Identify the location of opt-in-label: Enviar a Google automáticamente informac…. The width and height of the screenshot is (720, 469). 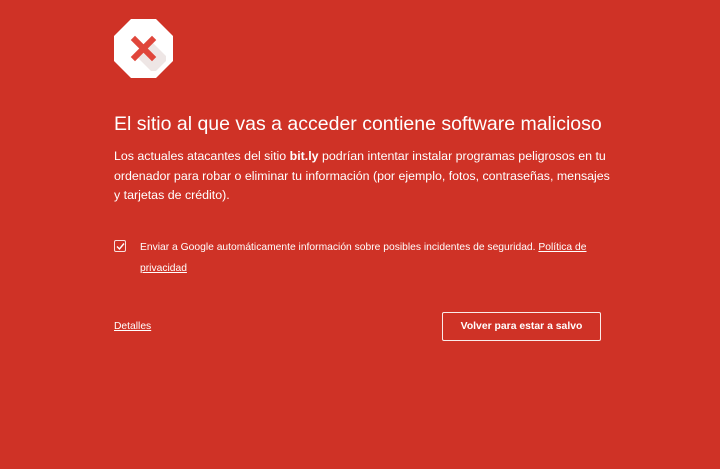
(375, 258).